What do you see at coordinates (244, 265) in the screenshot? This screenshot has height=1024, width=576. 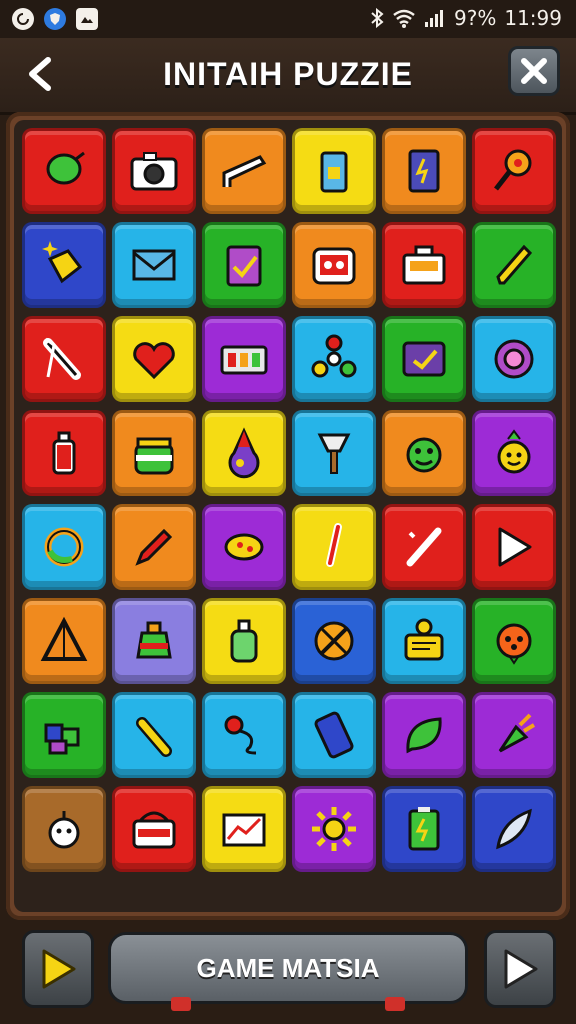 I see `tile-clipboard` at bounding box center [244, 265].